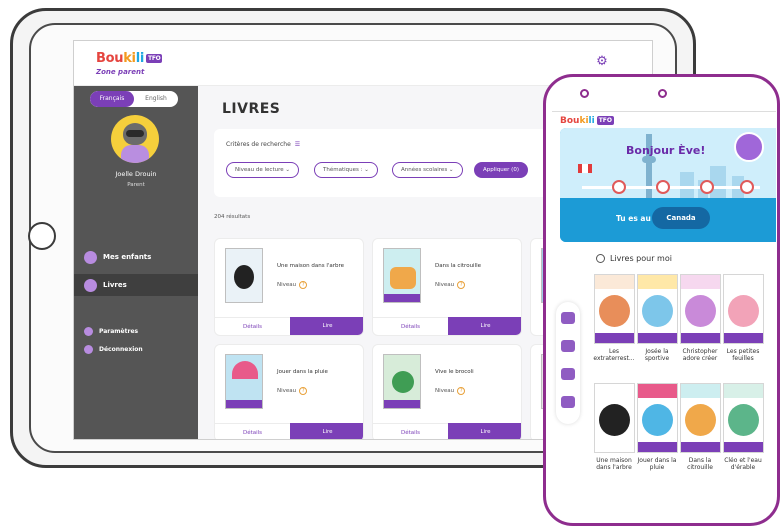 The image size is (782, 531). What do you see at coordinates (584, 121) in the screenshot?
I see `brand-part-2: ki` at bounding box center [584, 121].